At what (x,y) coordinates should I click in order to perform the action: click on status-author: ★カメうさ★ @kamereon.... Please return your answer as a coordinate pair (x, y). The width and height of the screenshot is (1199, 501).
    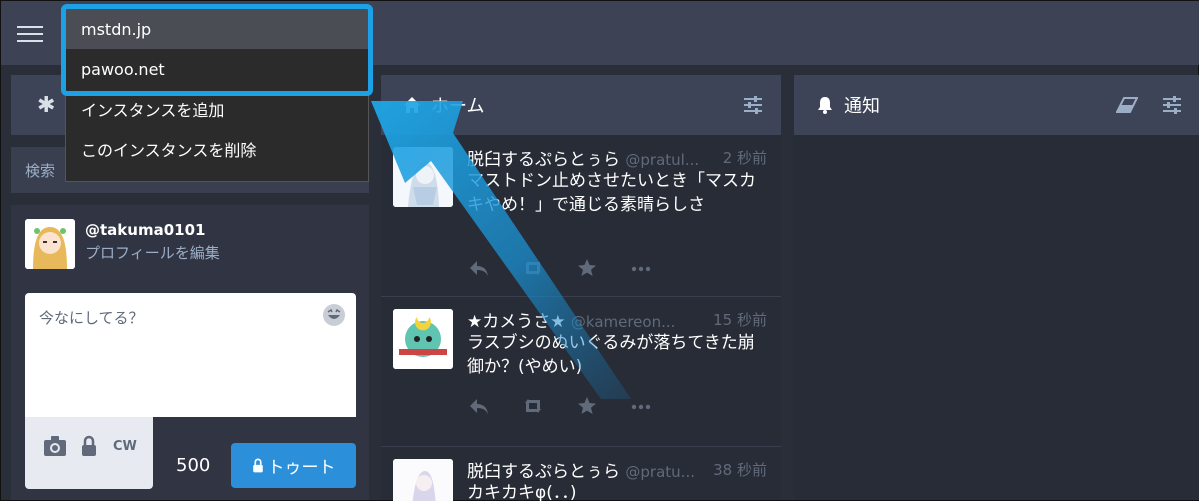
    Looking at the image, I should click on (571, 319).